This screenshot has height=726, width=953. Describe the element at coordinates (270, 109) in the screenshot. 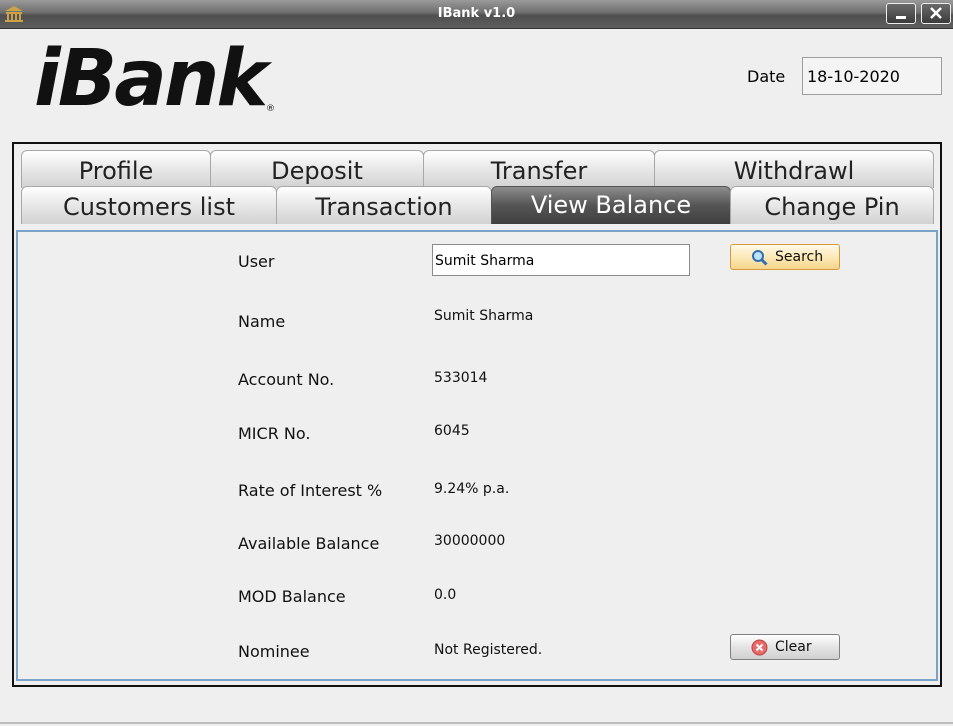

I see `registered-mark: ®` at that location.